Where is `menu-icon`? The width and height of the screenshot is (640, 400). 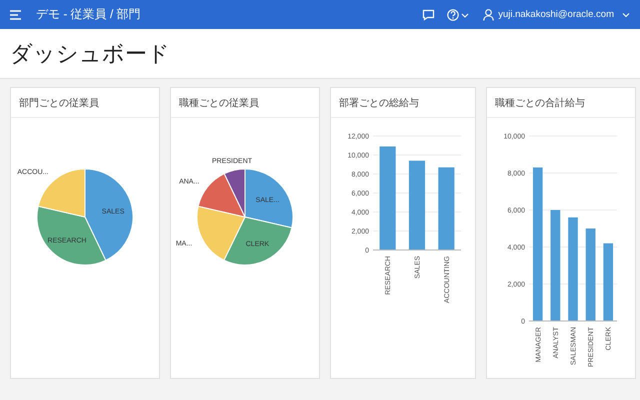 menu-icon is located at coordinates (16, 15).